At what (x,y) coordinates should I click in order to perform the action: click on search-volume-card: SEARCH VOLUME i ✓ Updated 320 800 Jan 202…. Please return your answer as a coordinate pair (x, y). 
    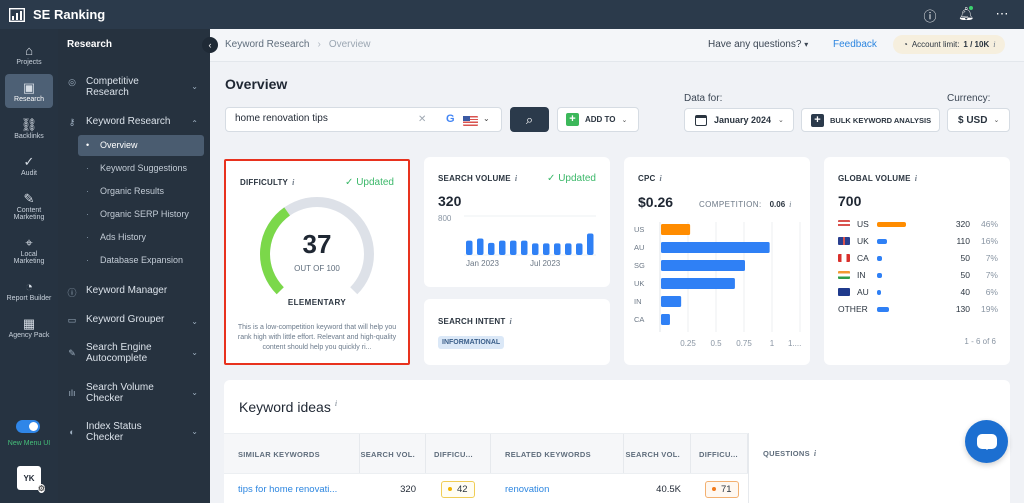
    Looking at the image, I should click on (517, 222).